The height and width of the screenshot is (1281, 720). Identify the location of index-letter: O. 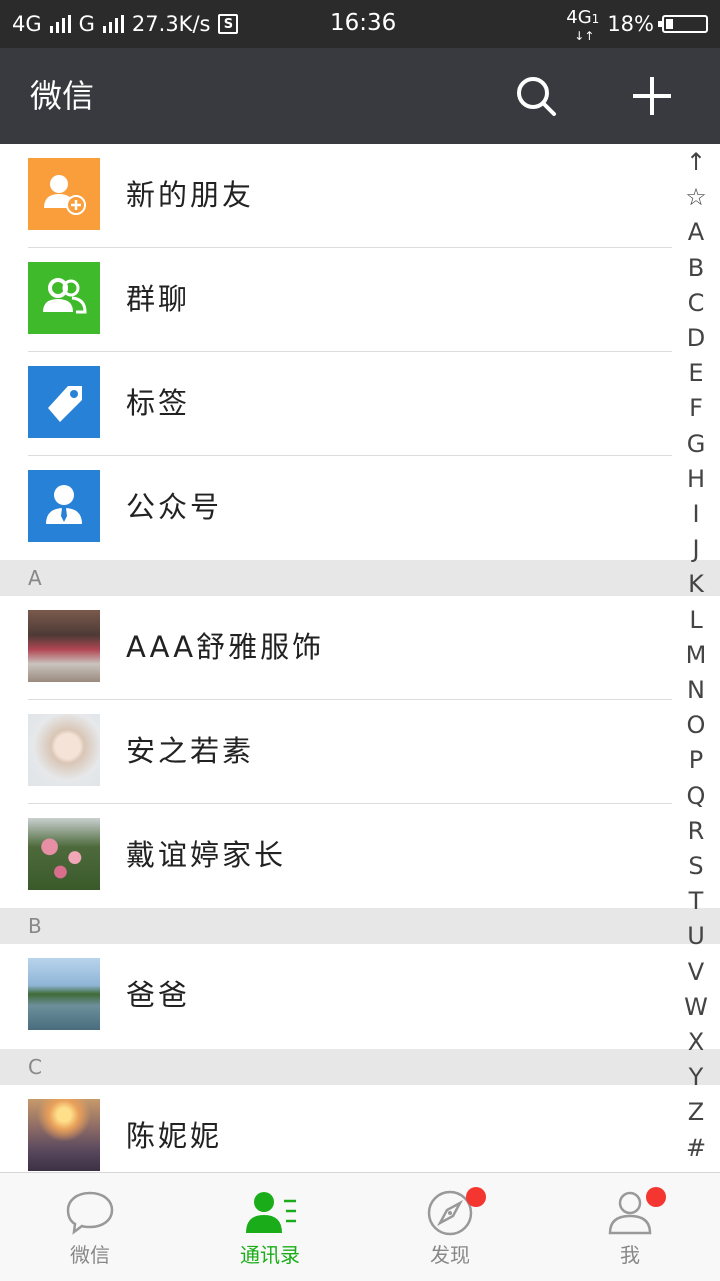
(696, 725).